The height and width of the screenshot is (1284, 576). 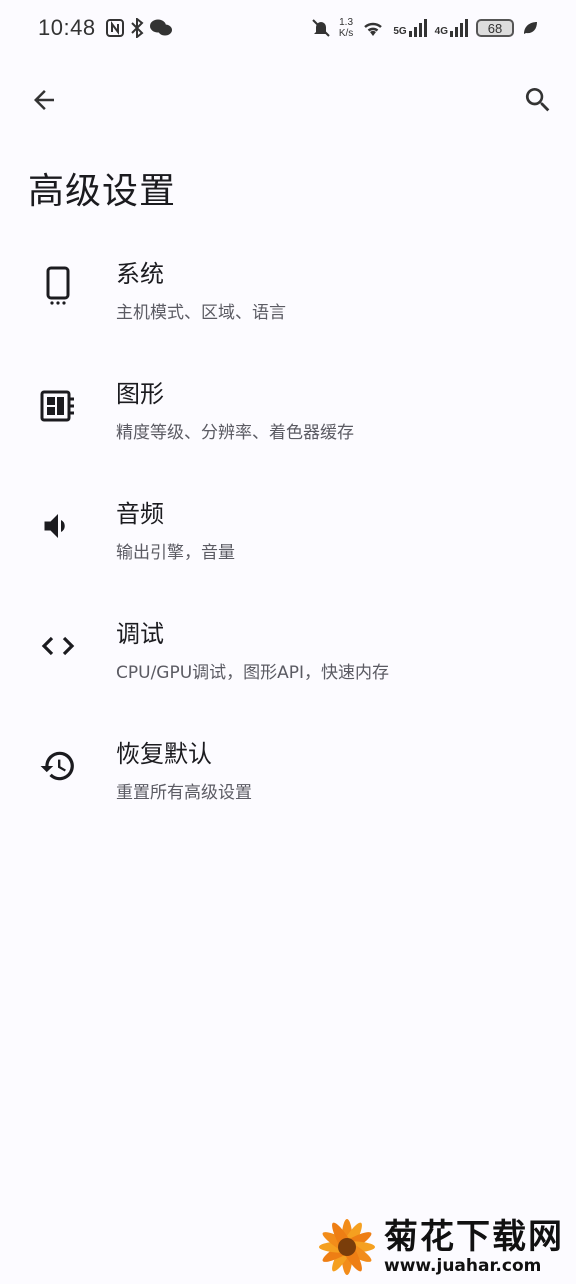 What do you see at coordinates (347, 1247) in the screenshot?
I see `flower-logo` at bounding box center [347, 1247].